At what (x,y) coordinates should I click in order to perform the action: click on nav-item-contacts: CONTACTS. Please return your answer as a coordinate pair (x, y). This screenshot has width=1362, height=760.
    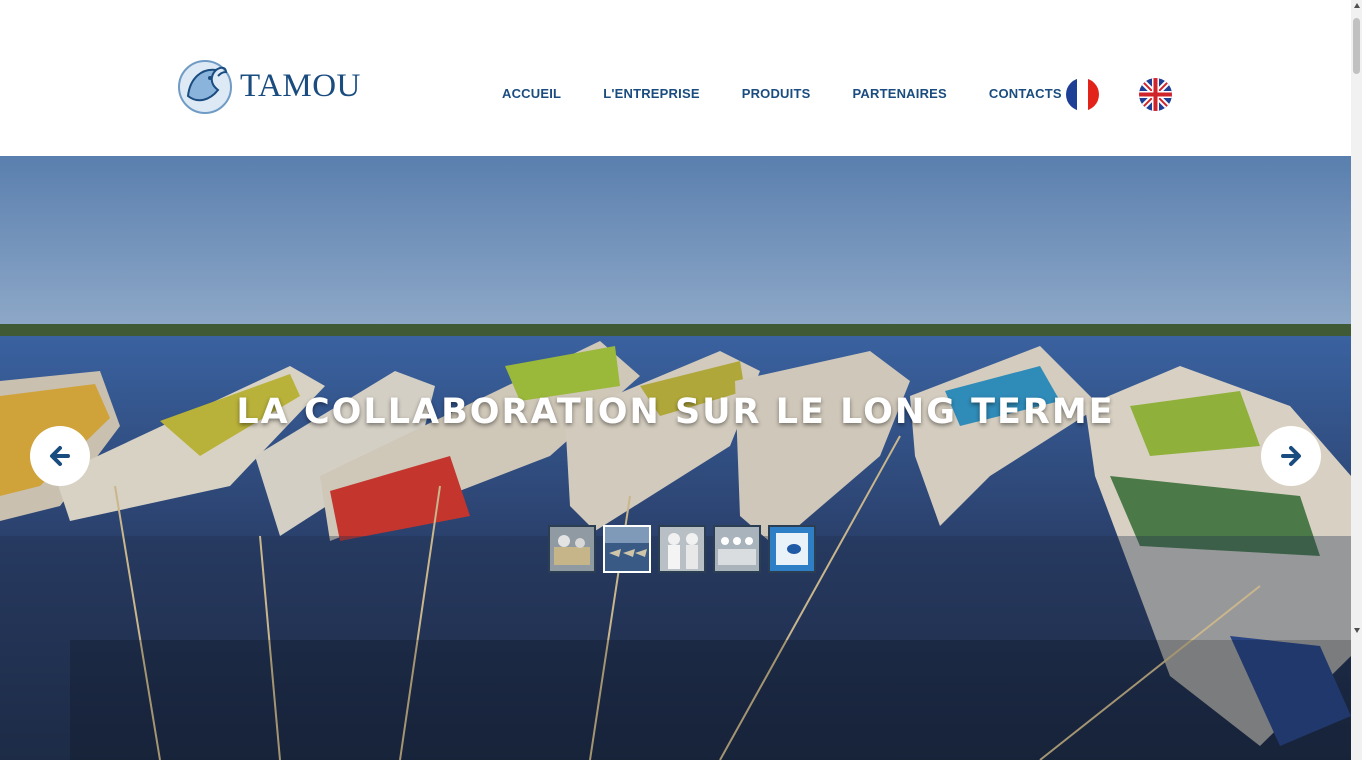
    Looking at the image, I should click on (1025, 93).